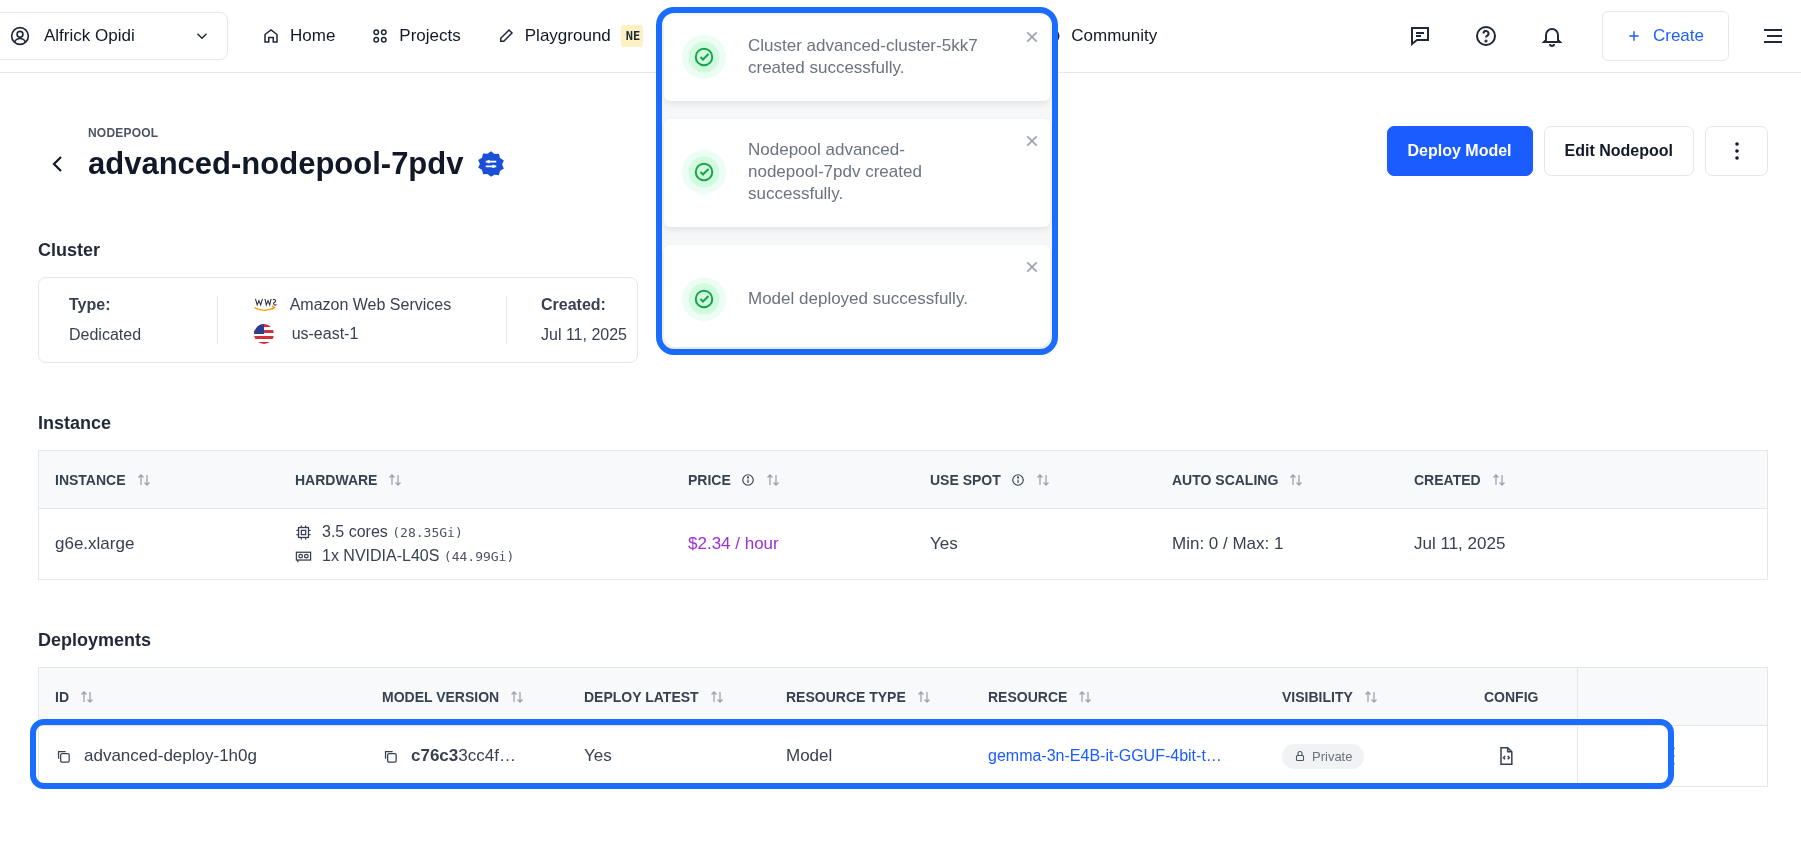 The width and height of the screenshot is (1801, 852). What do you see at coordinates (835, 172) in the screenshot?
I see `toast-message: Nodepool advanced-nodepool-7pdv created successfully.` at bounding box center [835, 172].